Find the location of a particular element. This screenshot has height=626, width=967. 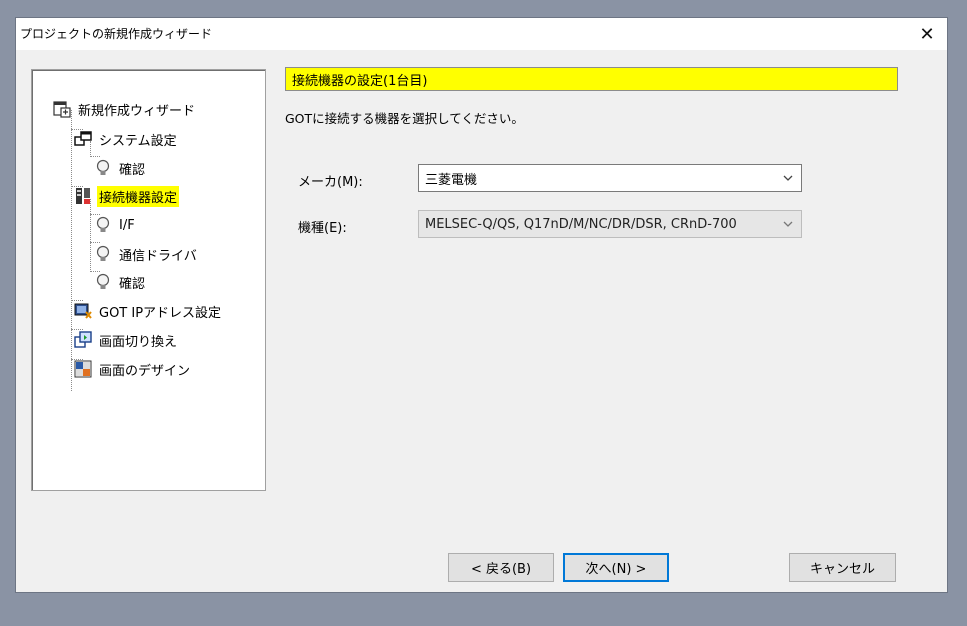

connected-device-icon is located at coordinates (83, 196).